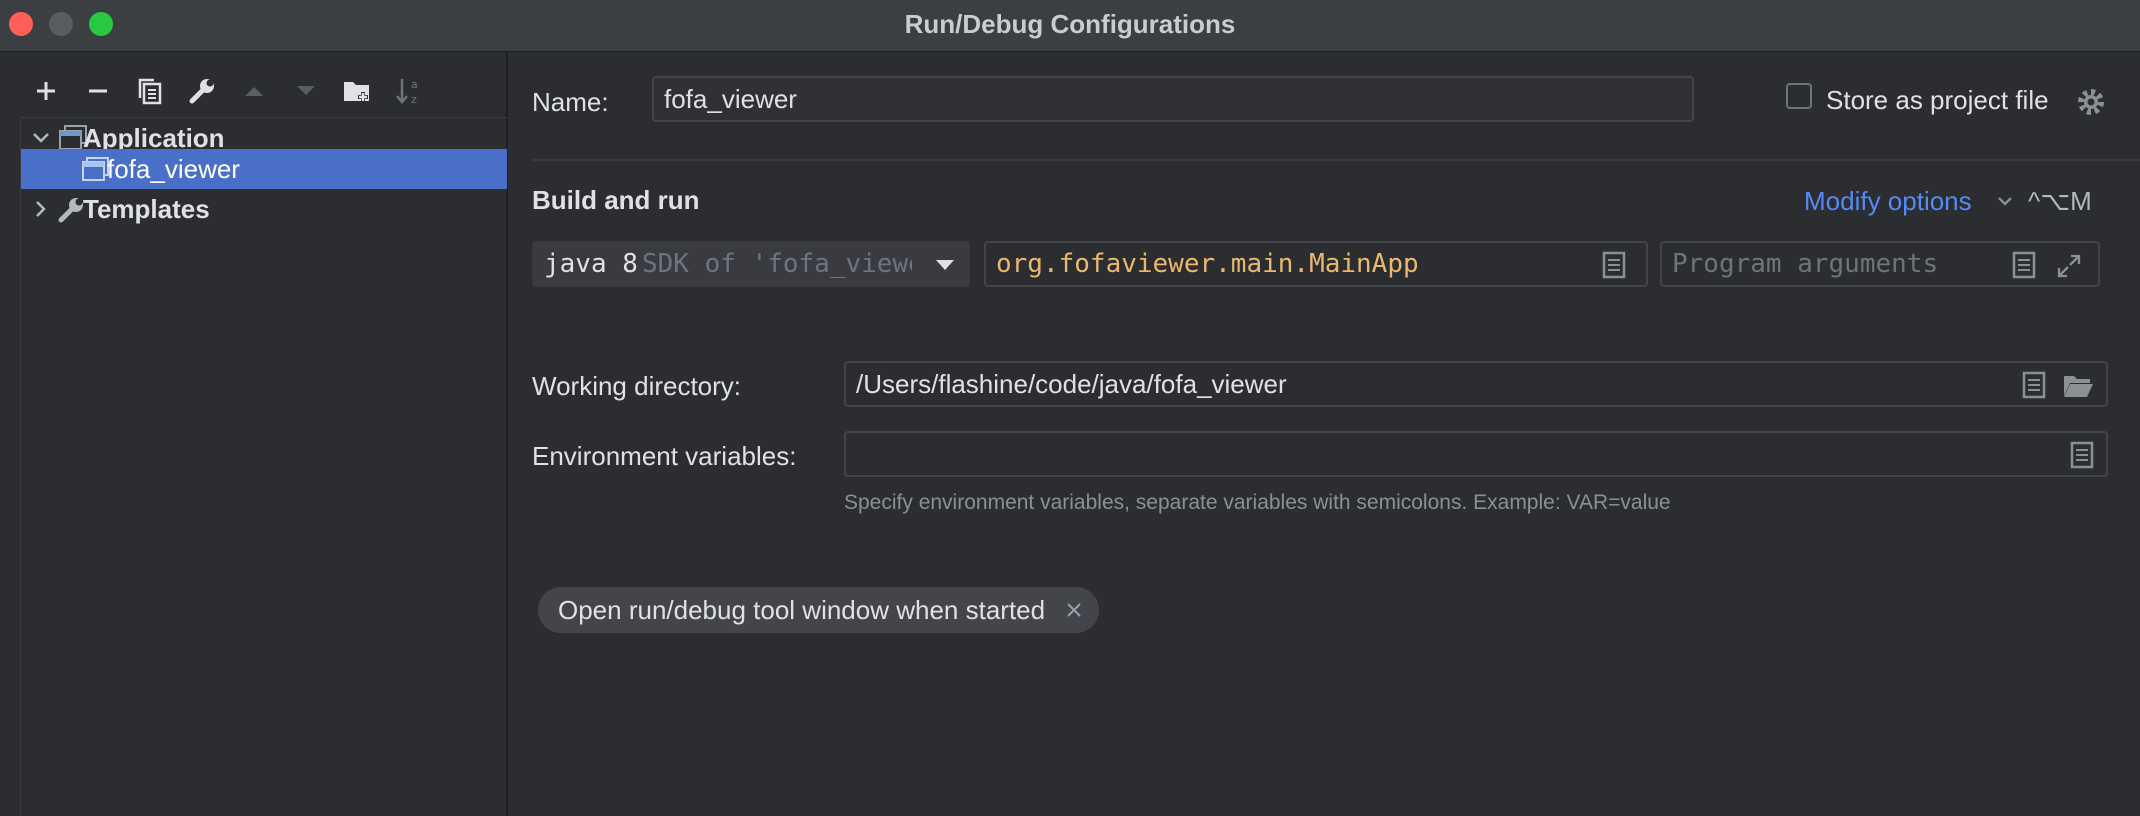 This screenshot has height=816, width=2140. I want to click on chevron-right-icon, so click(41, 209).